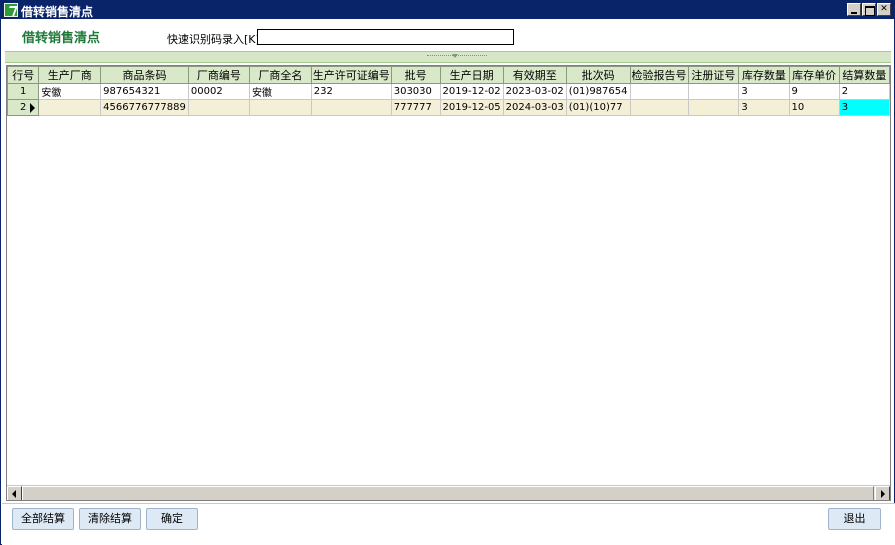 This screenshot has height=545, width=895. I want to click on row-number-header: 行号, so click(23, 75).